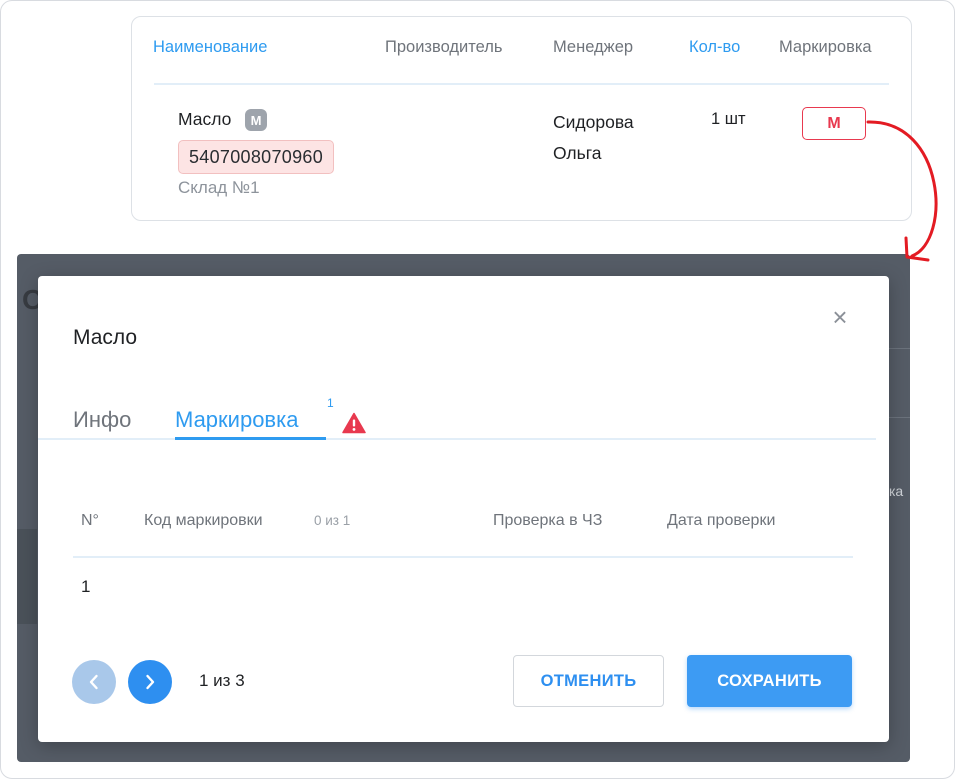  I want to click on tab-info: Инфо, so click(102, 420).